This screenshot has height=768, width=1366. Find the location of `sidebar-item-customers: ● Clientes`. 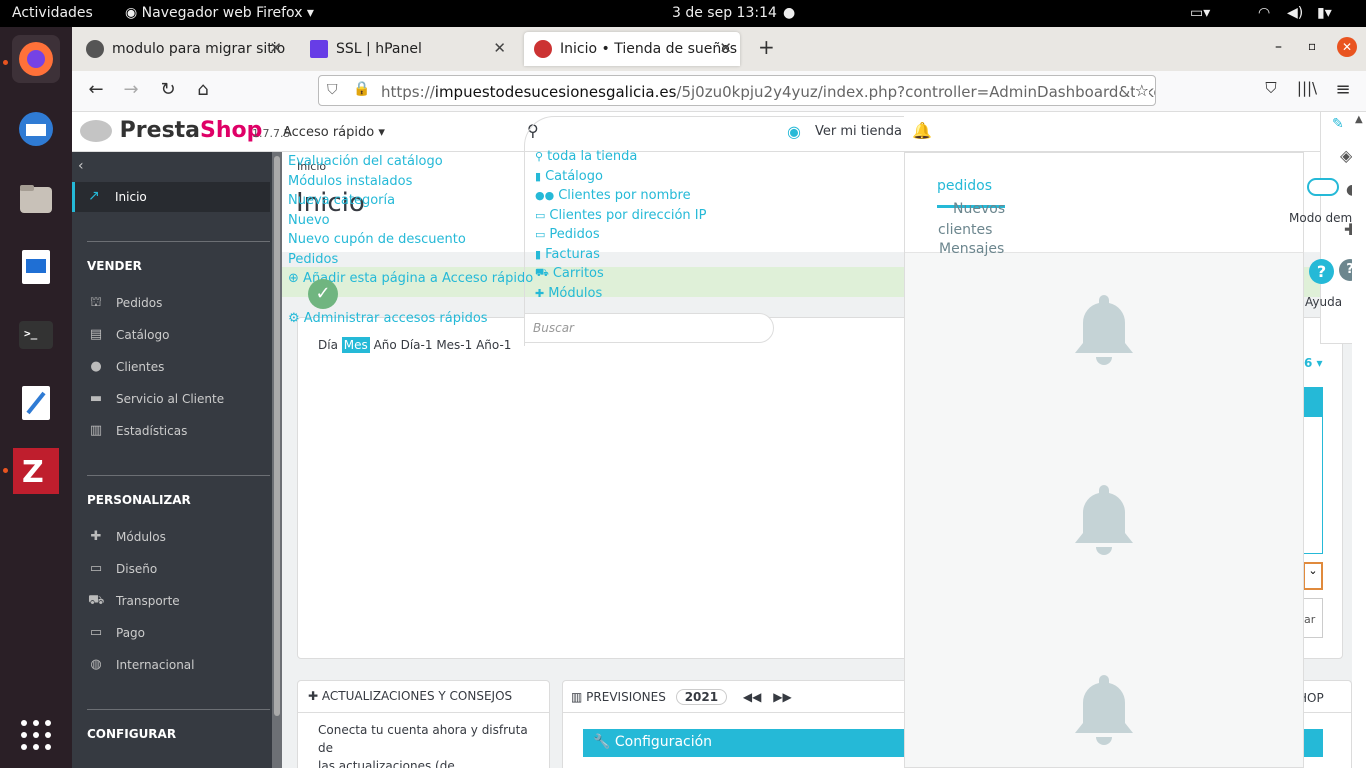

sidebar-item-customers: ● Clientes is located at coordinates (126, 367).